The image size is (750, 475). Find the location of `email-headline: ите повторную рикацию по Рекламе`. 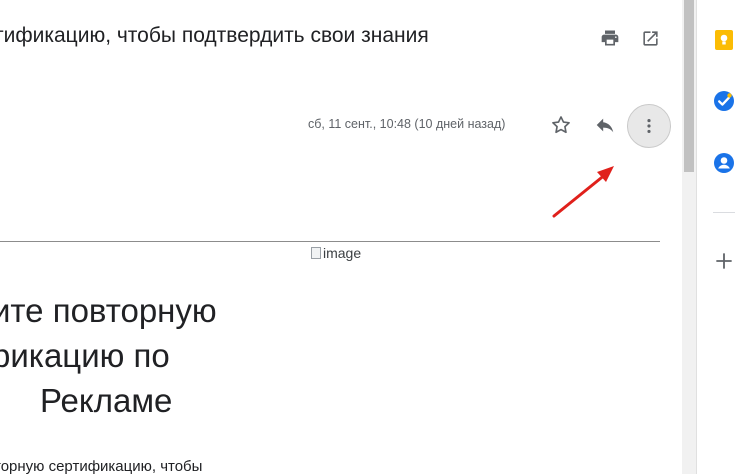

email-headline: ите повторную рикацию по Рекламе is located at coordinates (108, 355).